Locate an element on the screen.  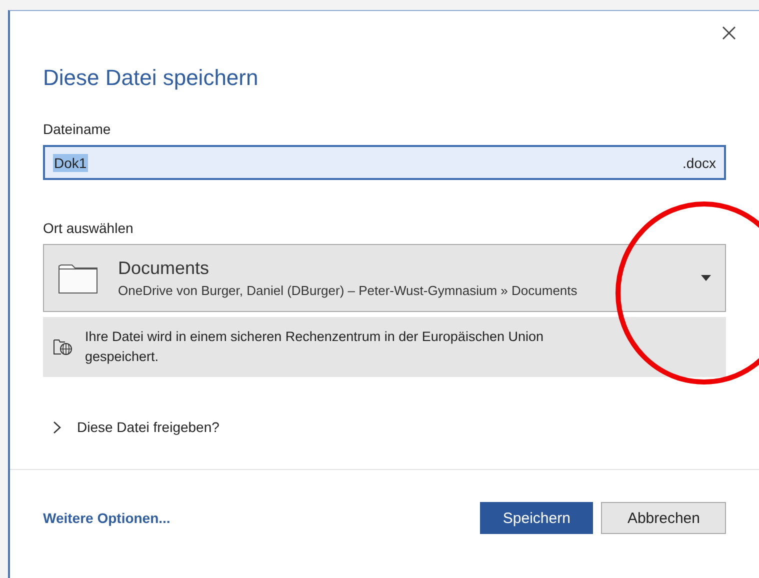
dialog-title: Diese Datei speichern is located at coordinates (150, 78).